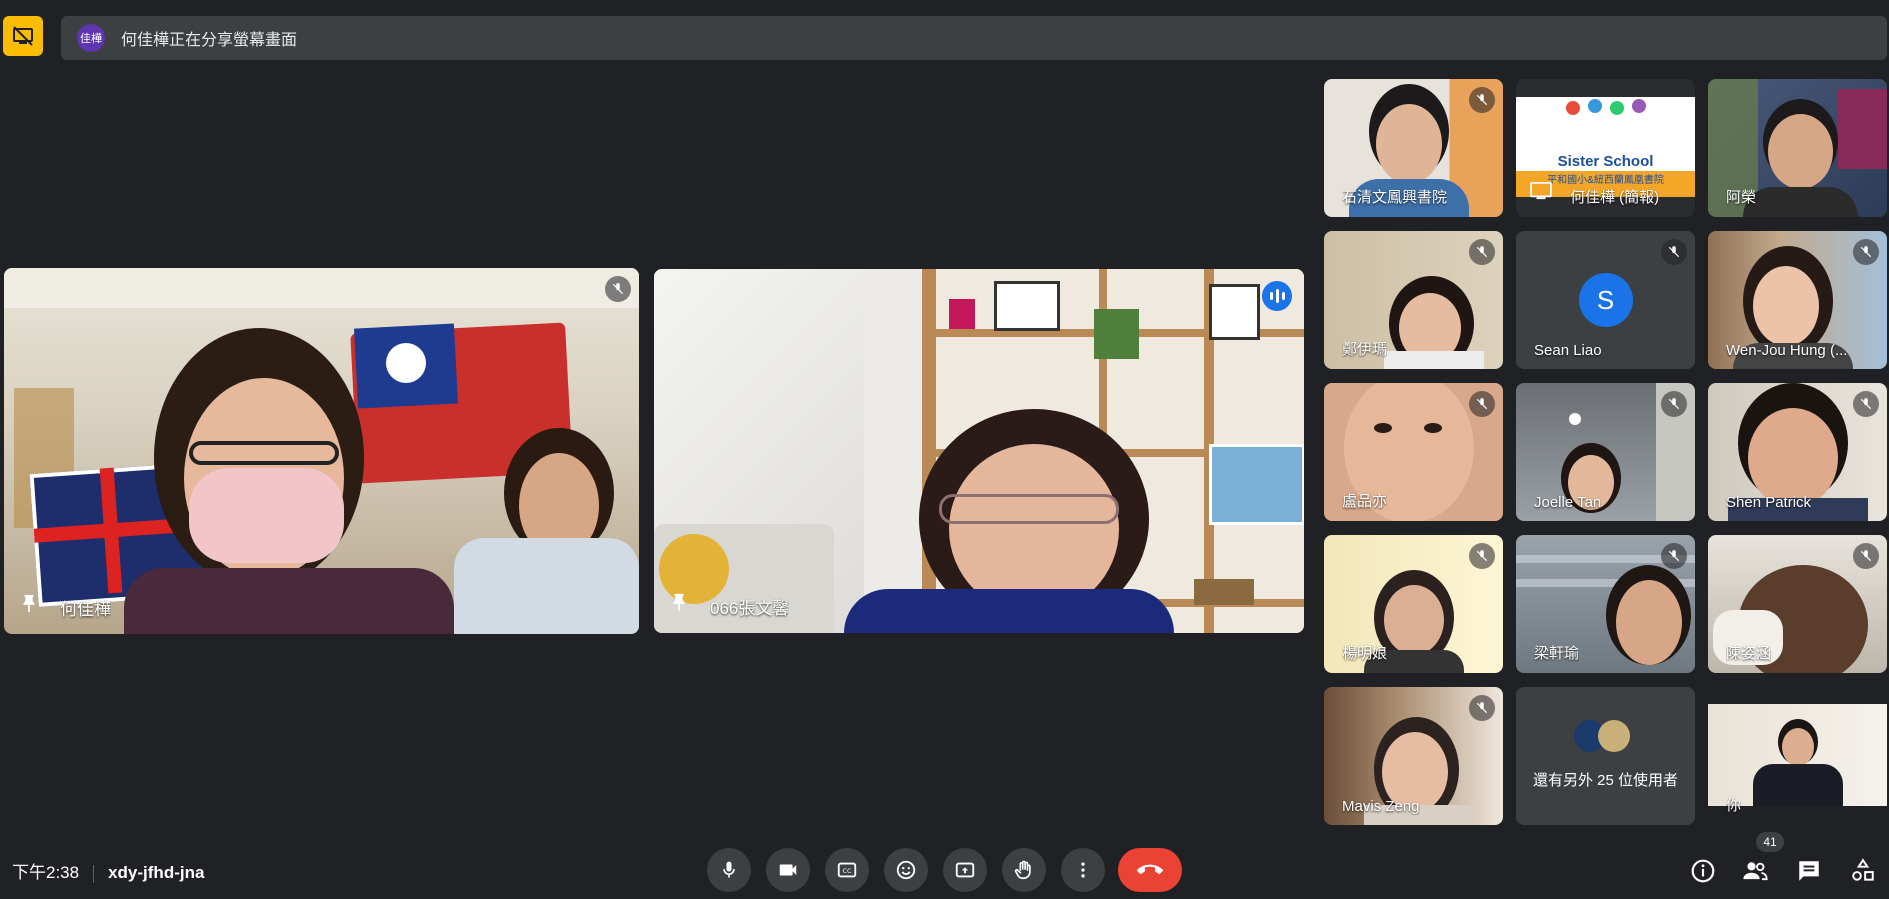 The width and height of the screenshot is (1889, 899). I want to click on people-button, so click(1755, 871).